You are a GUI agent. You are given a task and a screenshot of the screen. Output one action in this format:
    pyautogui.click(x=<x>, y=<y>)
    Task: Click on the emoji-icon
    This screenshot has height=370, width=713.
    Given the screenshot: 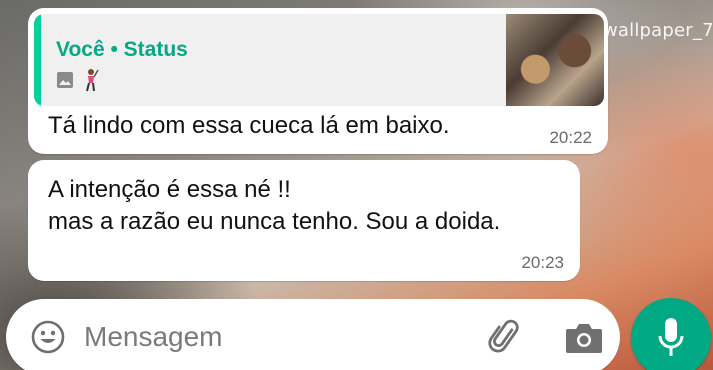 What is the action you would take?
    pyautogui.click(x=48, y=337)
    